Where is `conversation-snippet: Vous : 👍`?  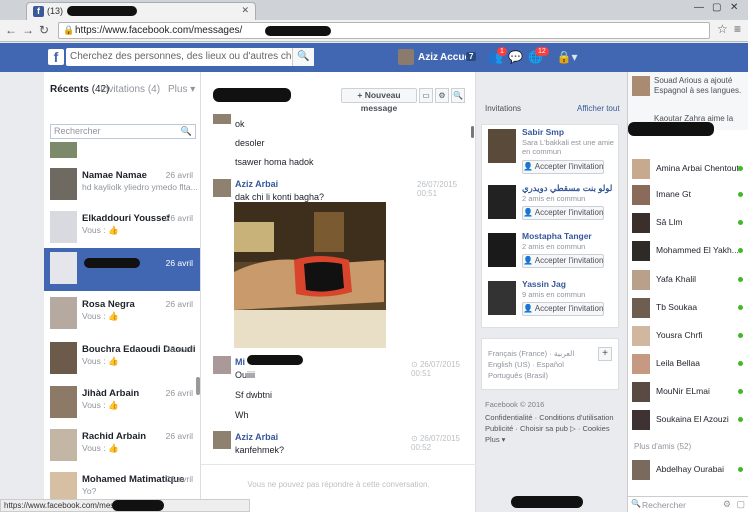 conversation-snippet: Vous : 👍 is located at coordinates (100, 230).